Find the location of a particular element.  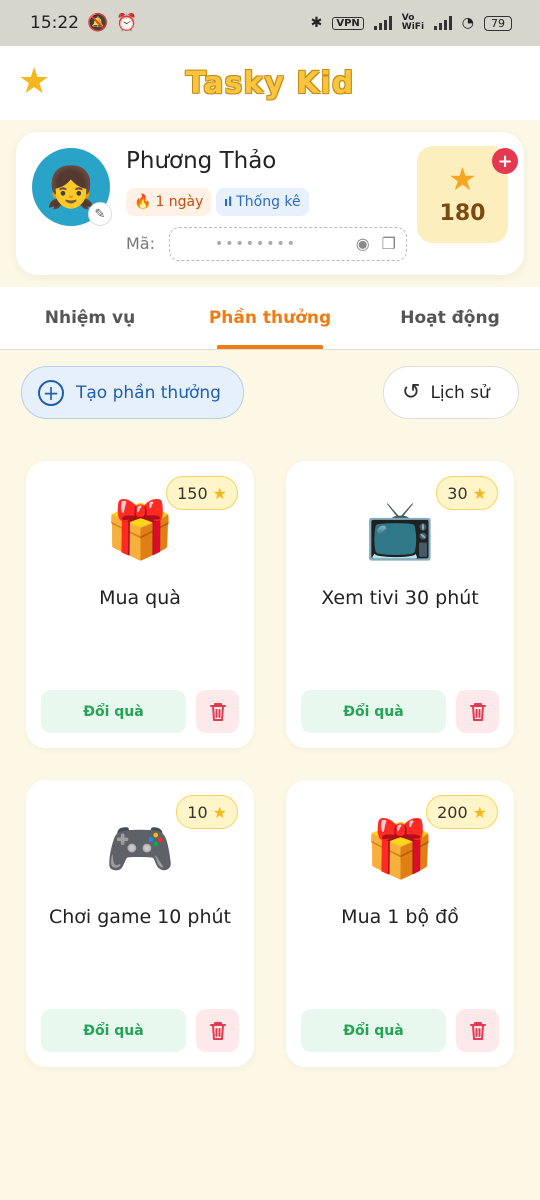

tv-icon: 📺 is located at coordinates (400, 530).